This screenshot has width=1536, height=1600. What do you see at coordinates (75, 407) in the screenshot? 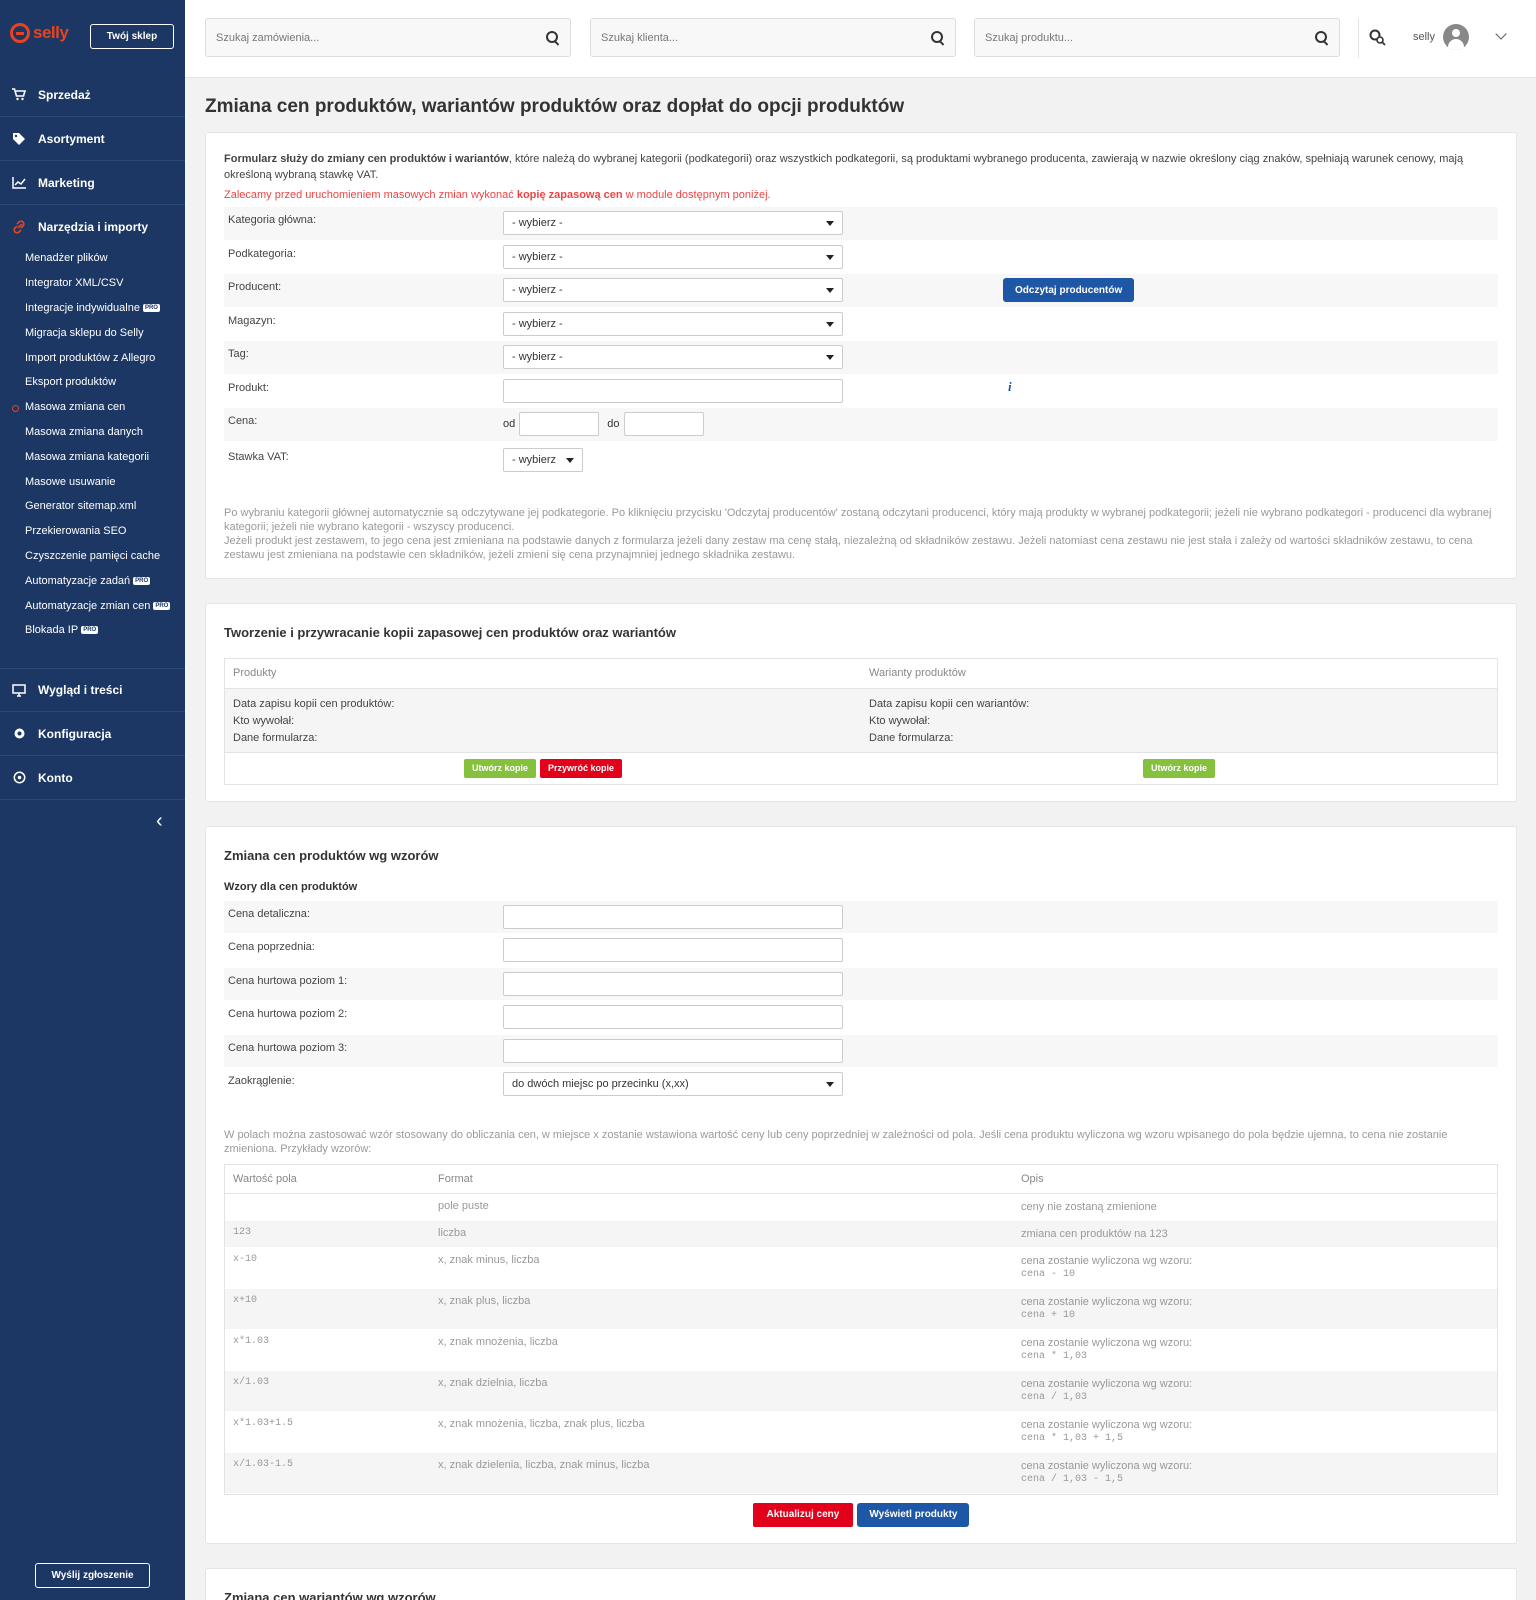
I see `submenu-label: Masowa zmiana cen` at bounding box center [75, 407].